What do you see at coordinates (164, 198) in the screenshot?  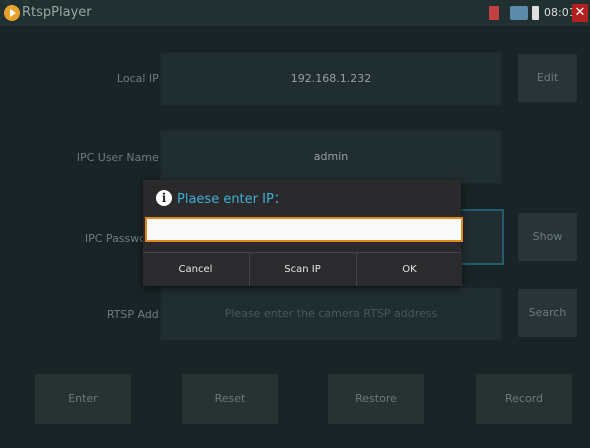 I see `info-icon: i` at bounding box center [164, 198].